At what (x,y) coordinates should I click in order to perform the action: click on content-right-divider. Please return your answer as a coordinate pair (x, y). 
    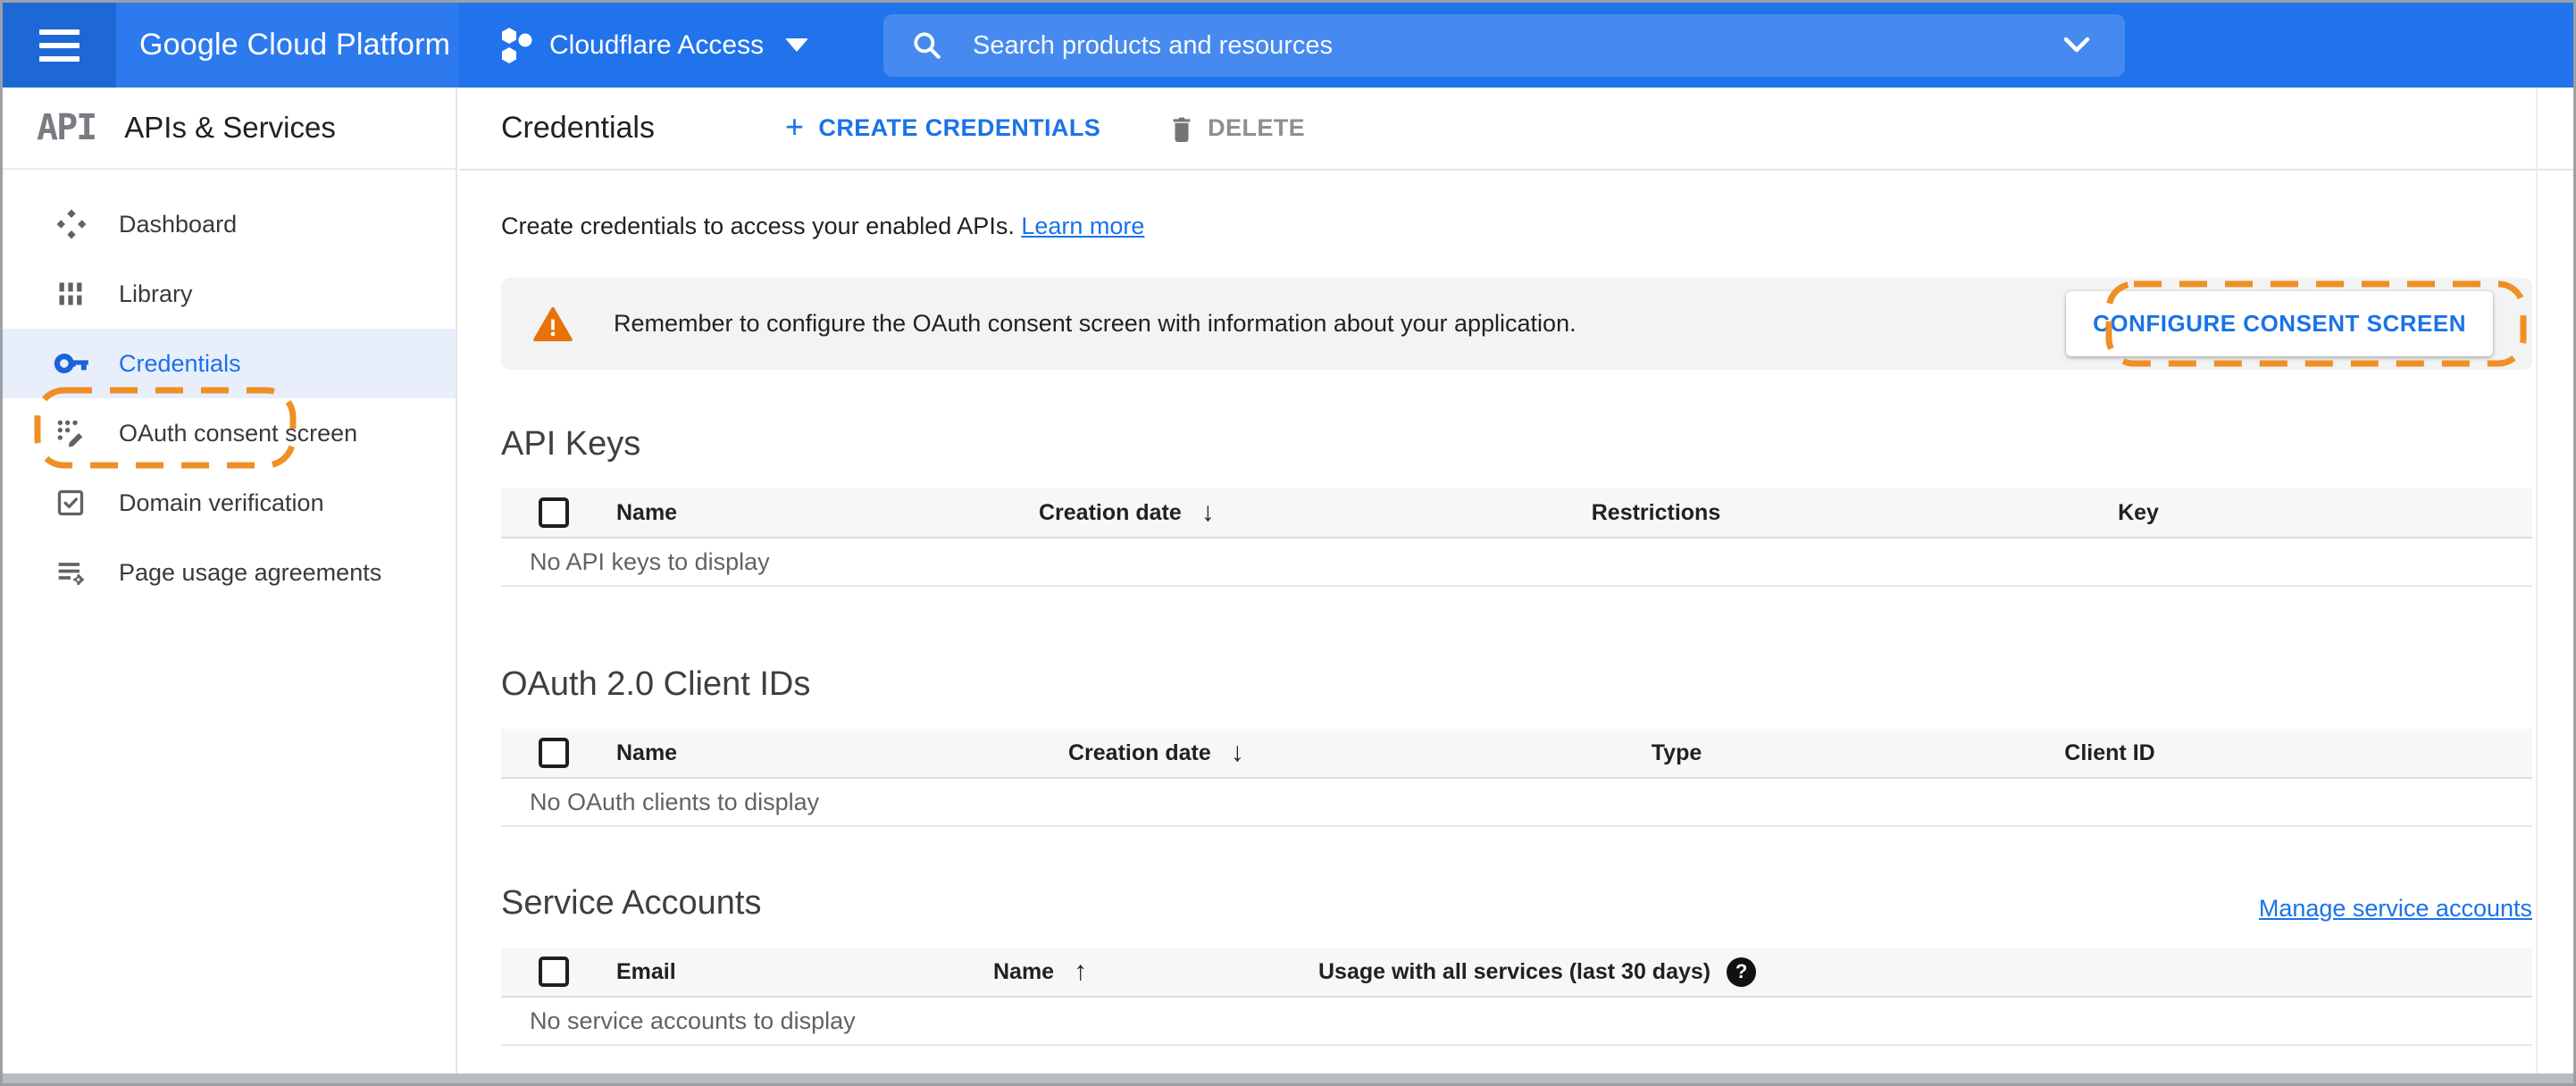
    Looking at the image, I should click on (2537, 580).